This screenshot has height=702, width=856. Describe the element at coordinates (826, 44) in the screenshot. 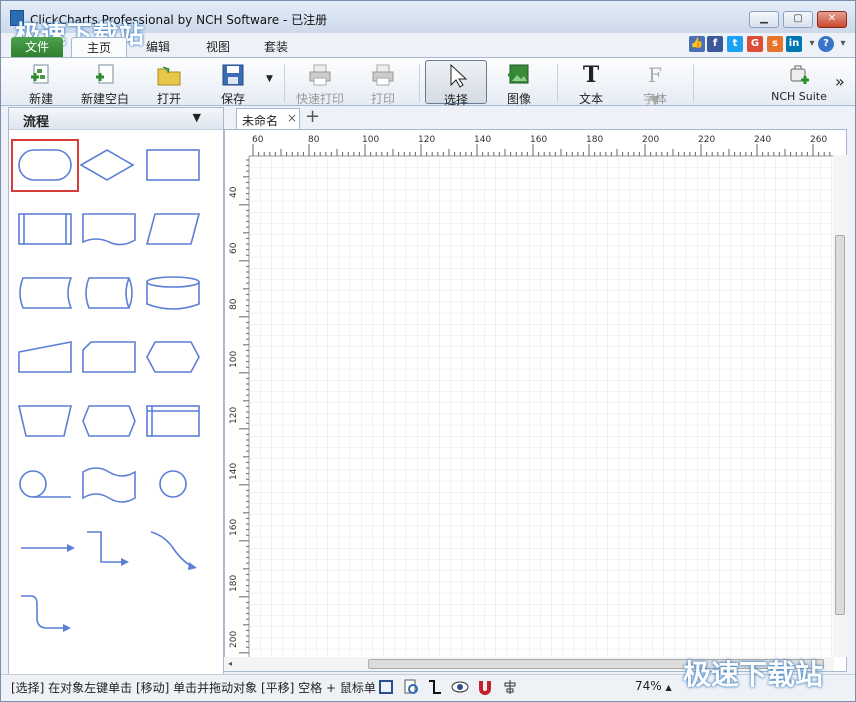

I see `help-icon: ?` at that location.